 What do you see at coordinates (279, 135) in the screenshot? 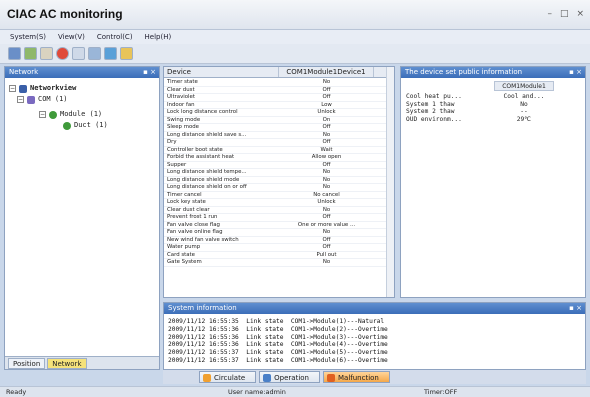
I see `device-row: Long distance shield save s... No` at bounding box center [279, 135].